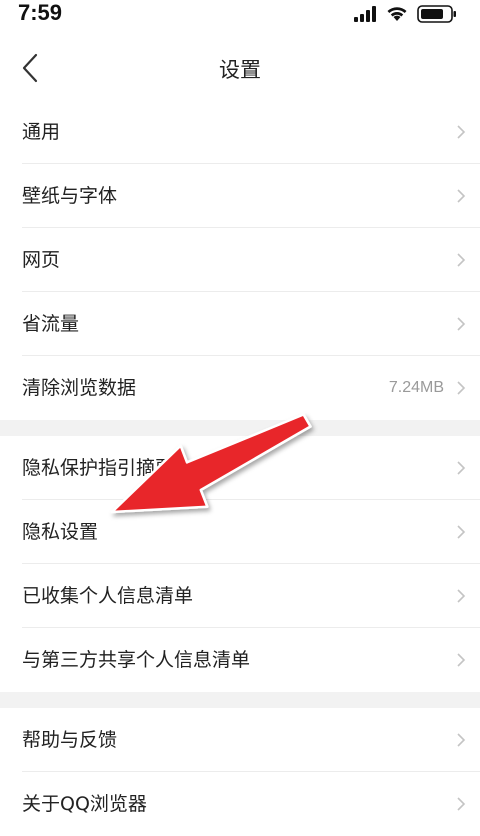  Describe the element at coordinates (84, 804) in the screenshot. I see `settings-item-label: 关于QQ浏览器` at that location.